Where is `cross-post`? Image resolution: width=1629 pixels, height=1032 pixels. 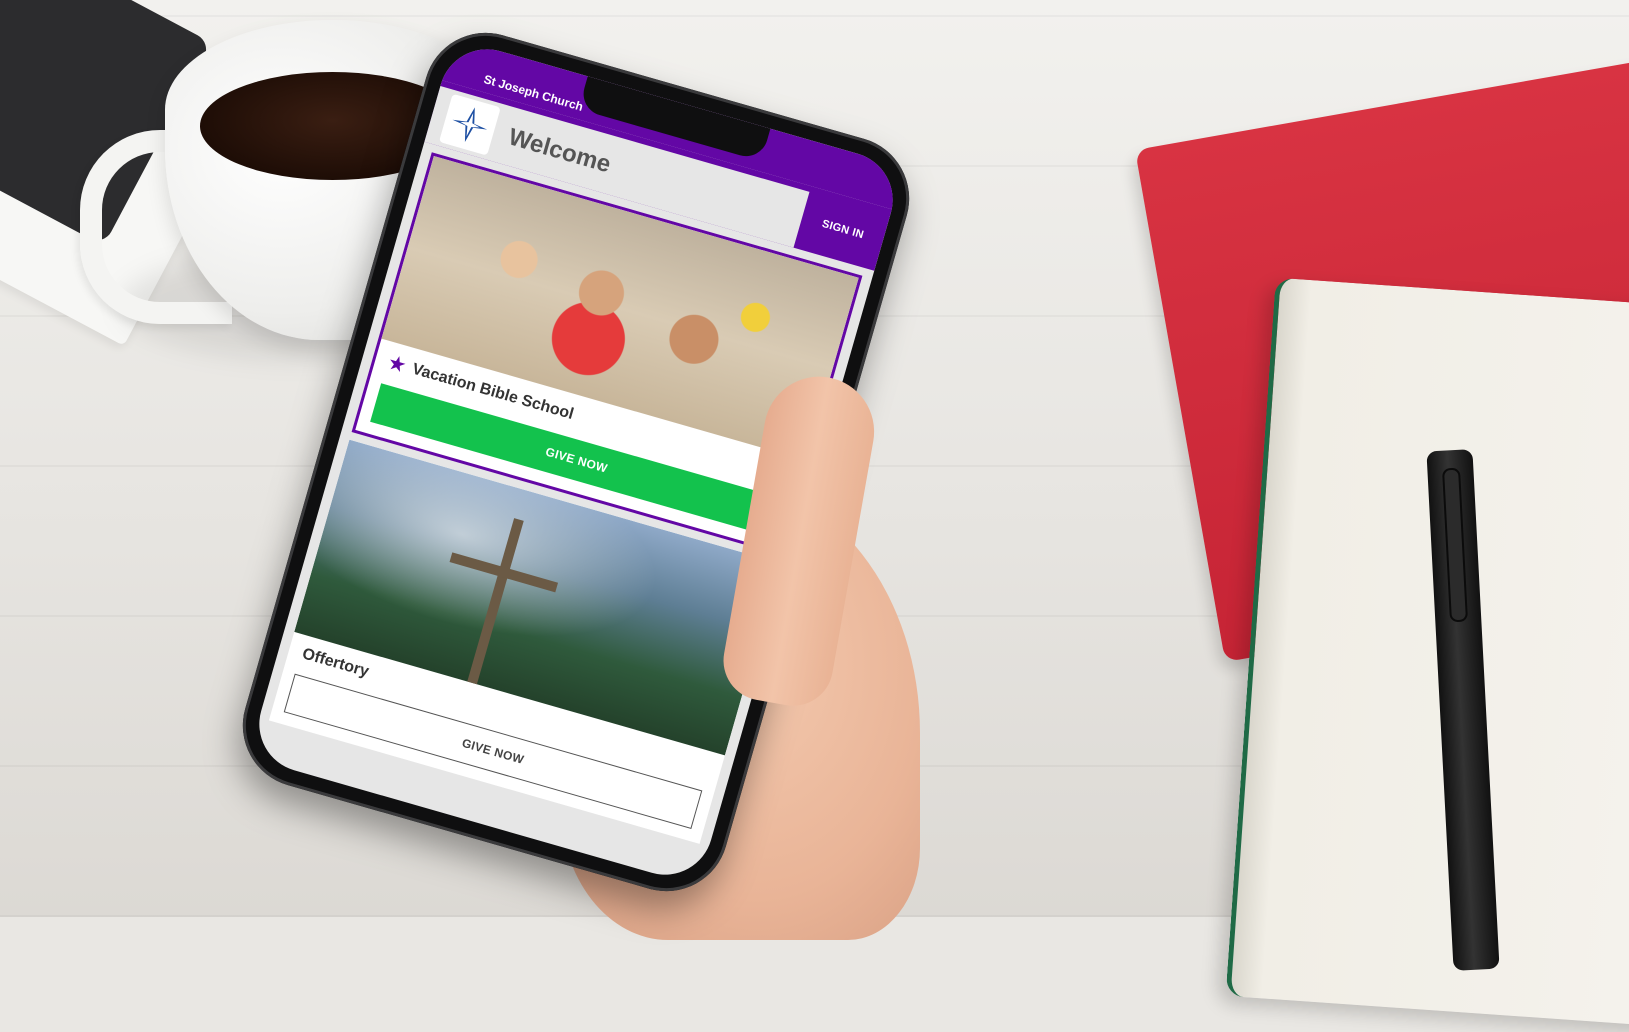 cross-post is located at coordinates (495, 601).